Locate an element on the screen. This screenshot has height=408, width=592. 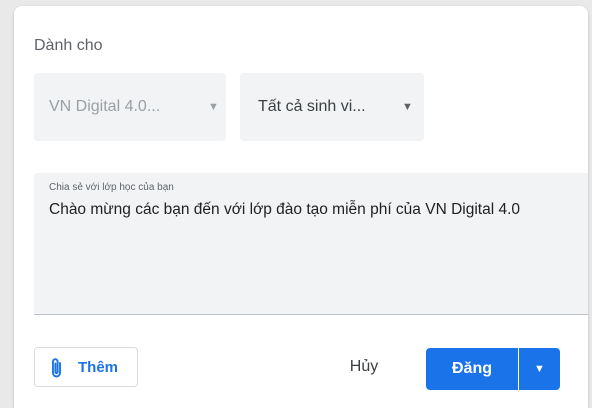
class-select: VN Digital 4.0... ▼ is located at coordinates (130, 107).